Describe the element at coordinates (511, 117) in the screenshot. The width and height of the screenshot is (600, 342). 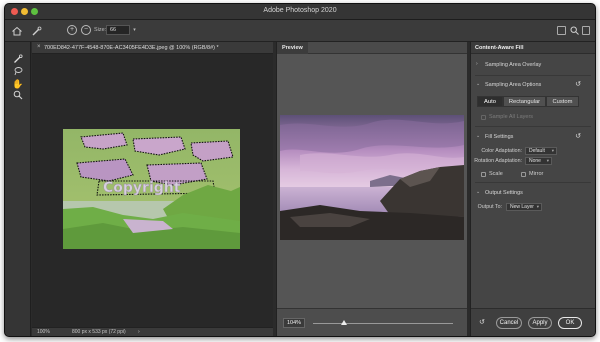
I see `sample-all-layers-label: Sample All Layers` at that location.